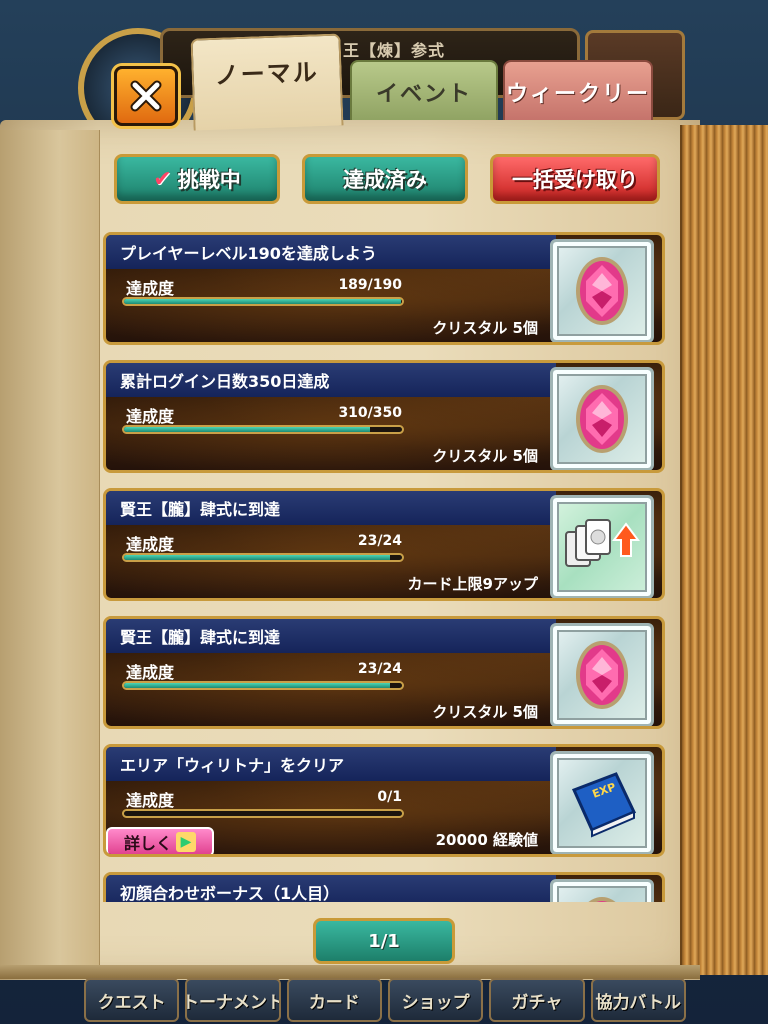  I want to click on nav-gacha: ガチャ, so click(537, 1000).